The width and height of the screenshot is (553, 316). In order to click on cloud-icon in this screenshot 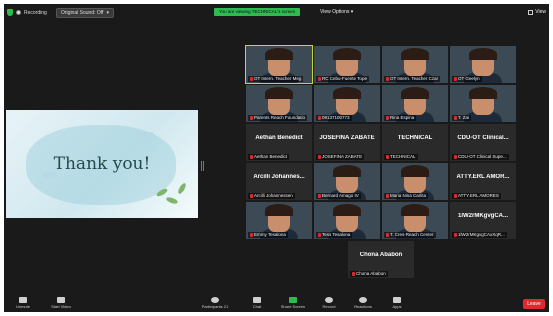, I will do `click(146, 135)`.